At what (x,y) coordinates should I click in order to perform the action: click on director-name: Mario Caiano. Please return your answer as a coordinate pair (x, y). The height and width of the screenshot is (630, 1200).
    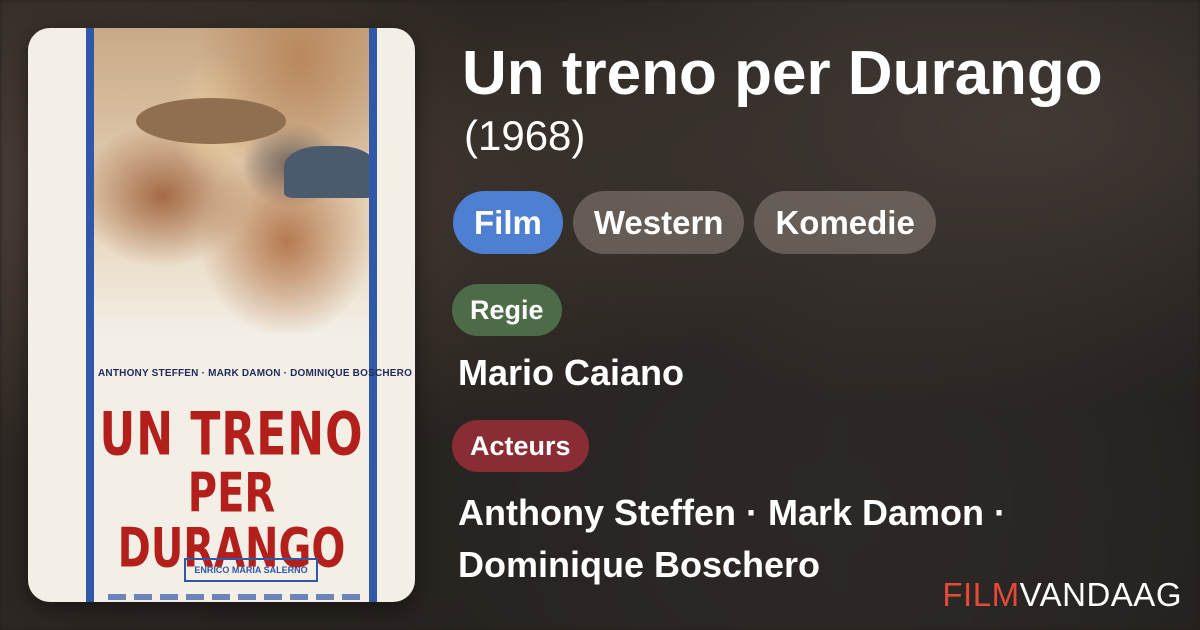
    Looking at the image, I should click on (571, 373).